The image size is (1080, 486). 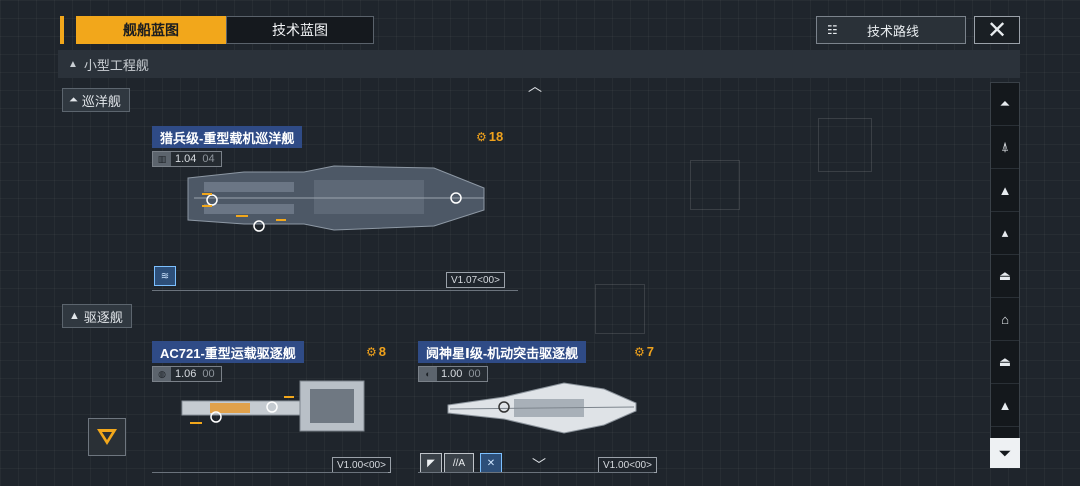 I want to click on feature-label: //A, so click(x=459, y=463).